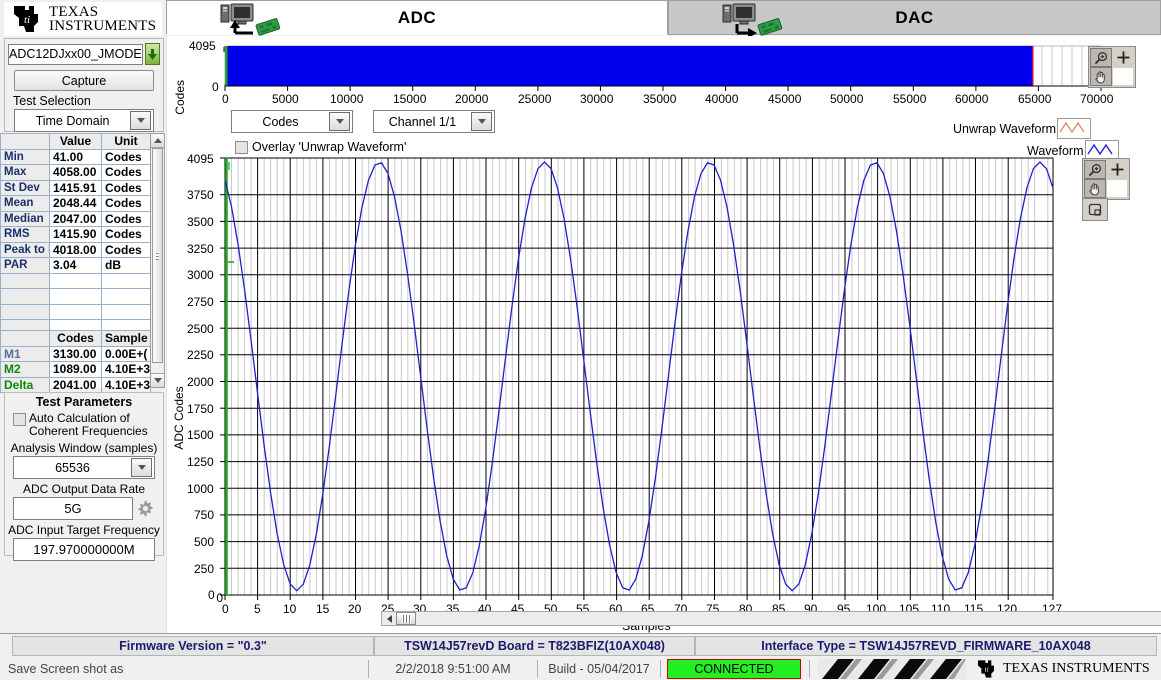 This screenshot has width=1161, height=680. I want to click on auto-calc-line1: Auto Calculation of, so click(79, 418).